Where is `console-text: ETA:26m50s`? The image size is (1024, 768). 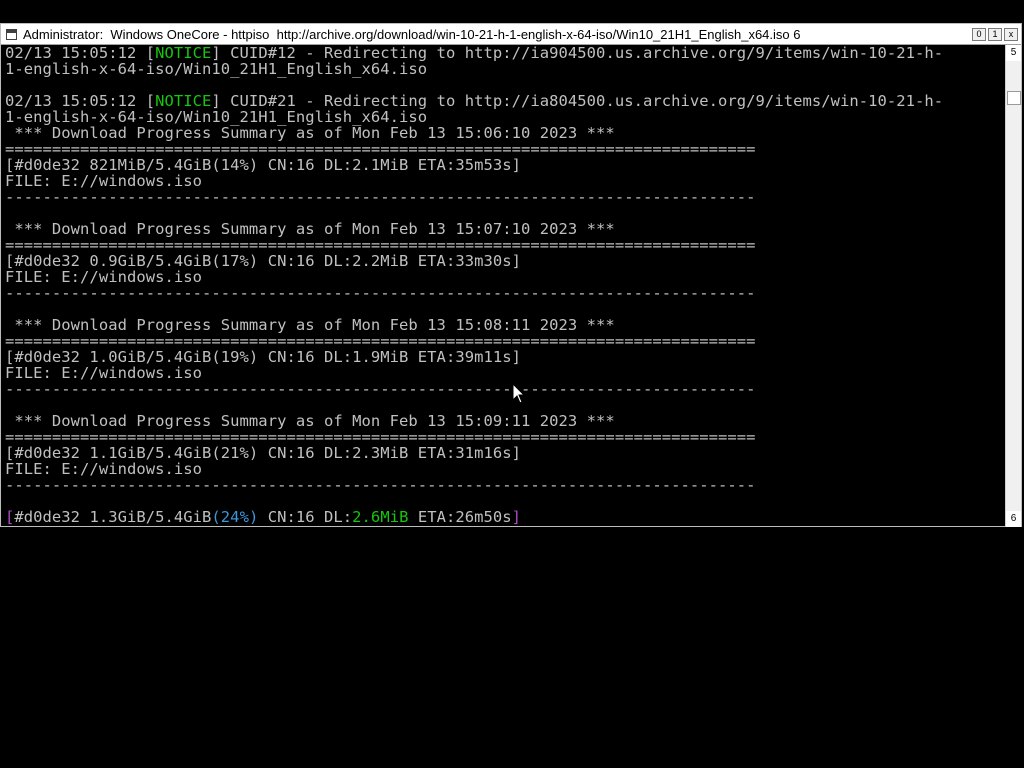
console-text: ETA:26m50s is located at coordinates (460, 516).